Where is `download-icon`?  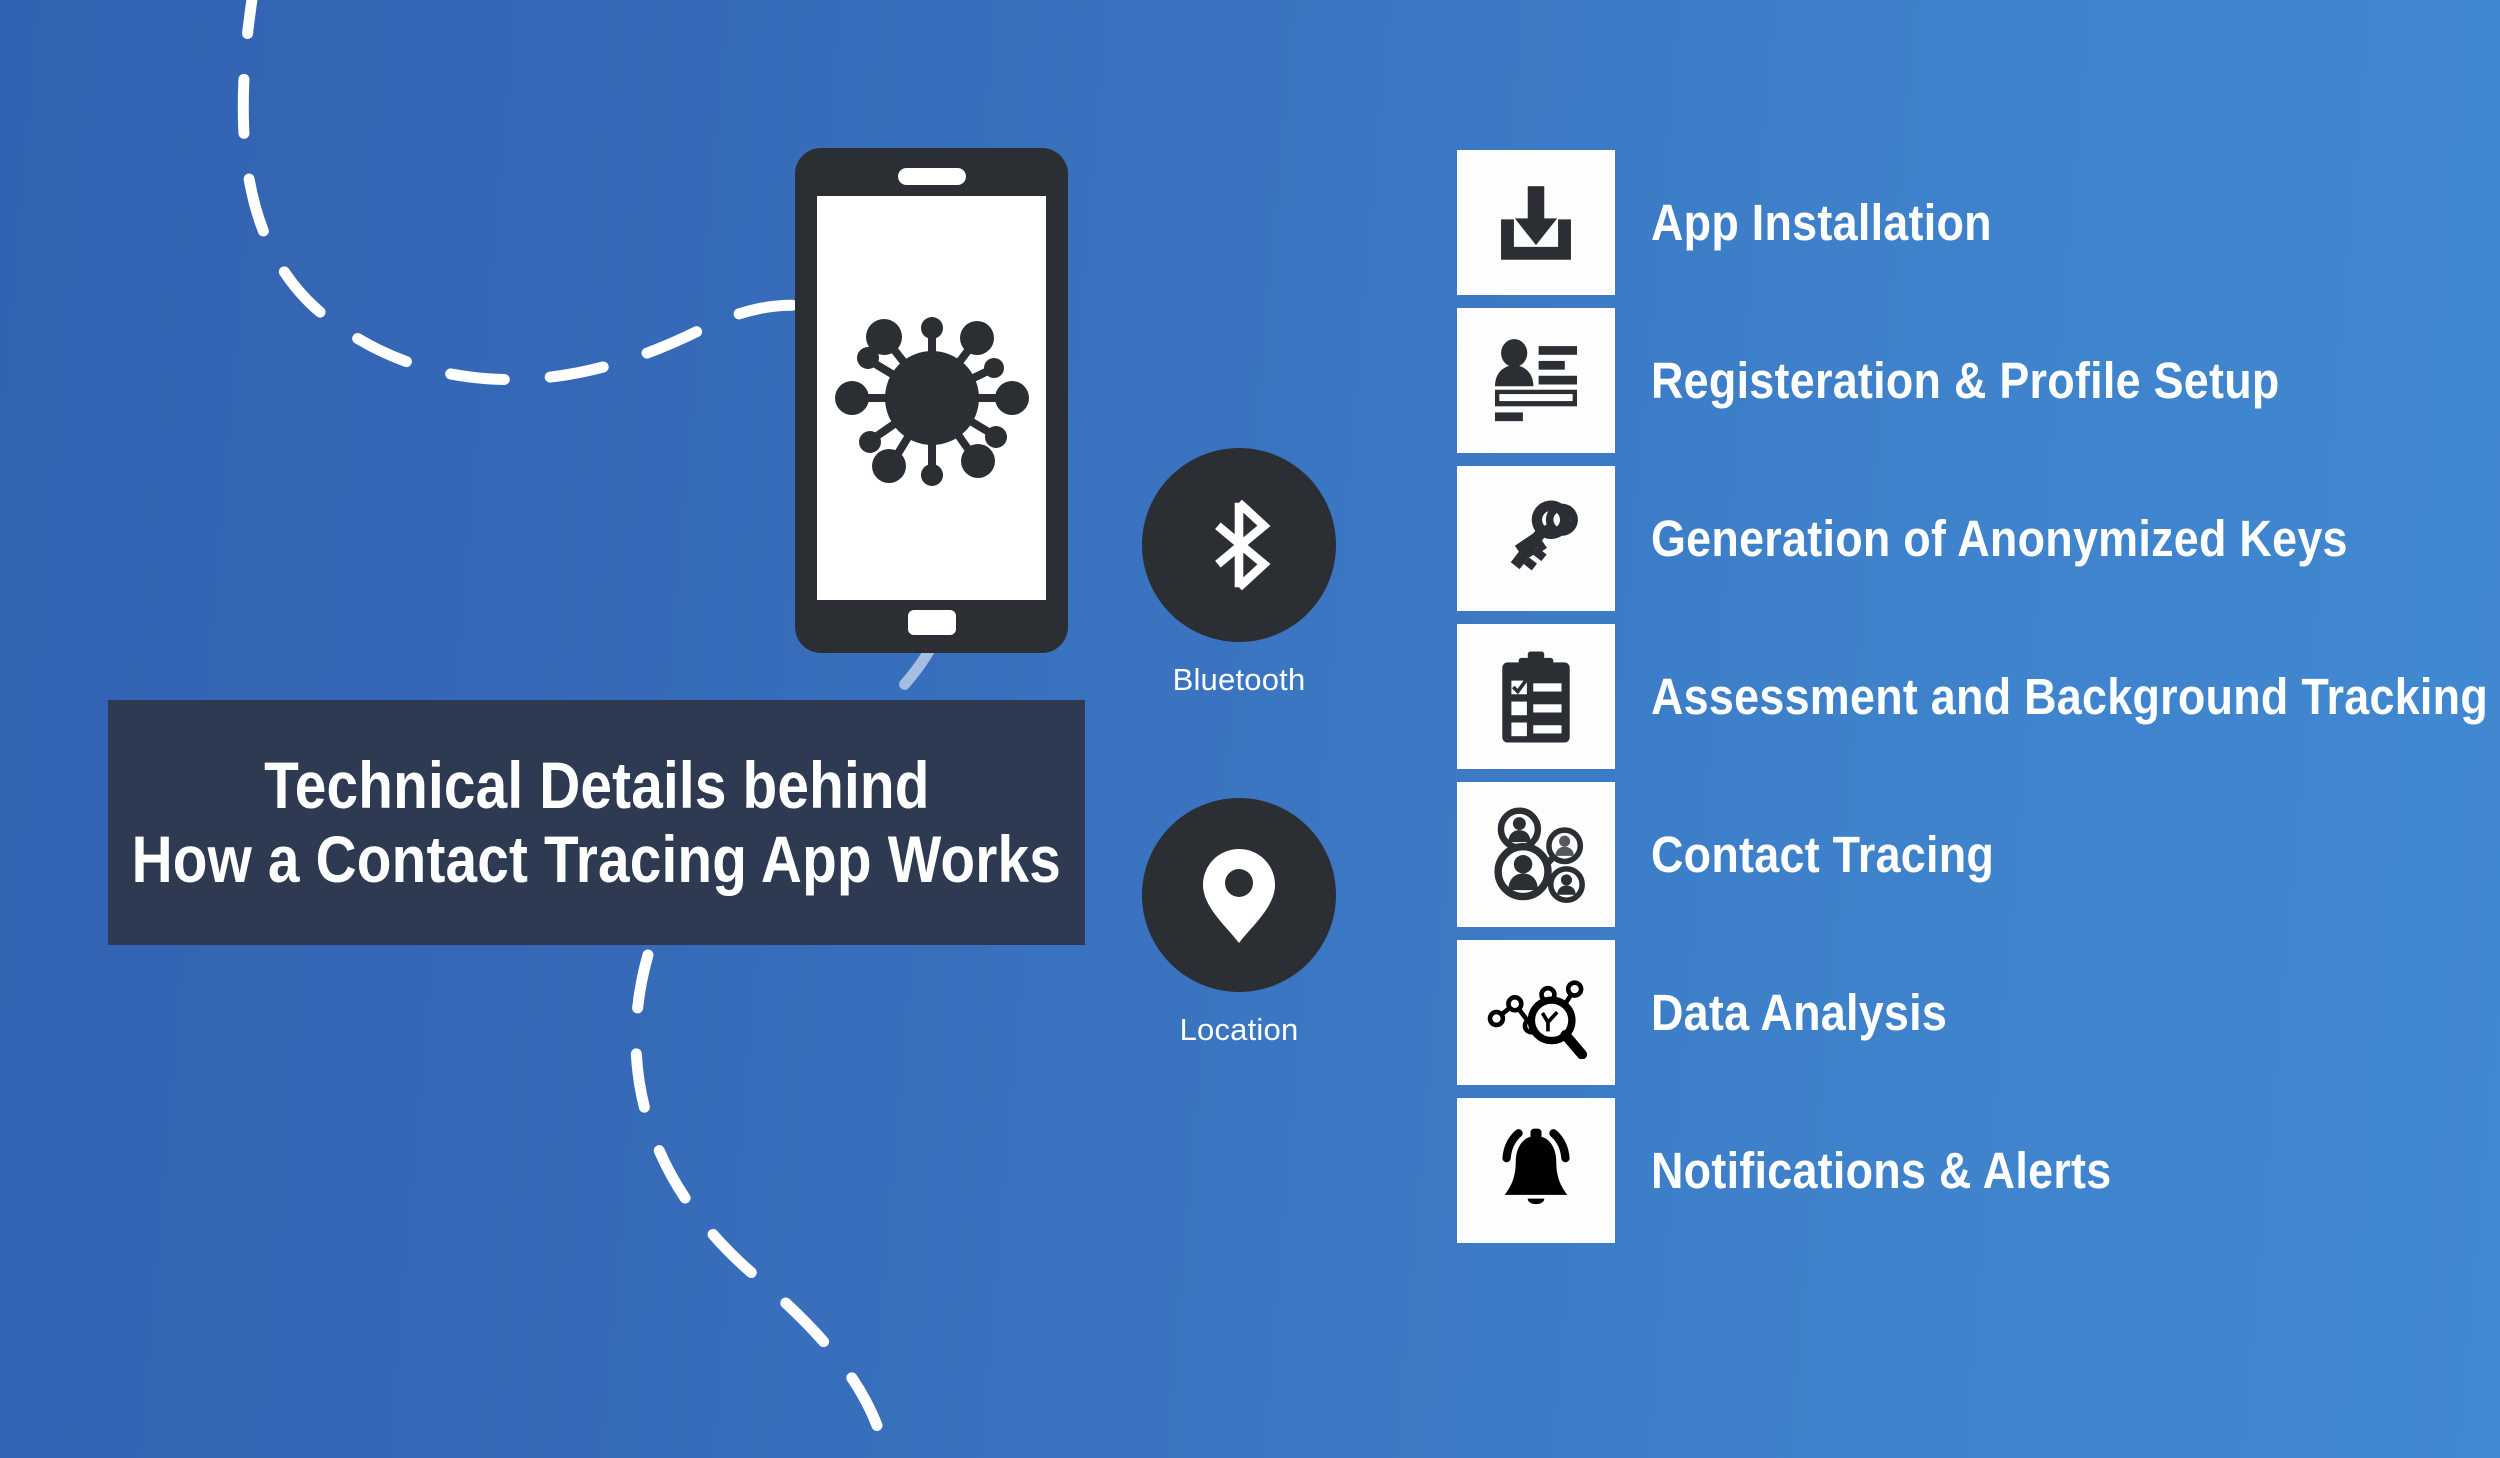 download-icon is located at coordinates (1536, 222).